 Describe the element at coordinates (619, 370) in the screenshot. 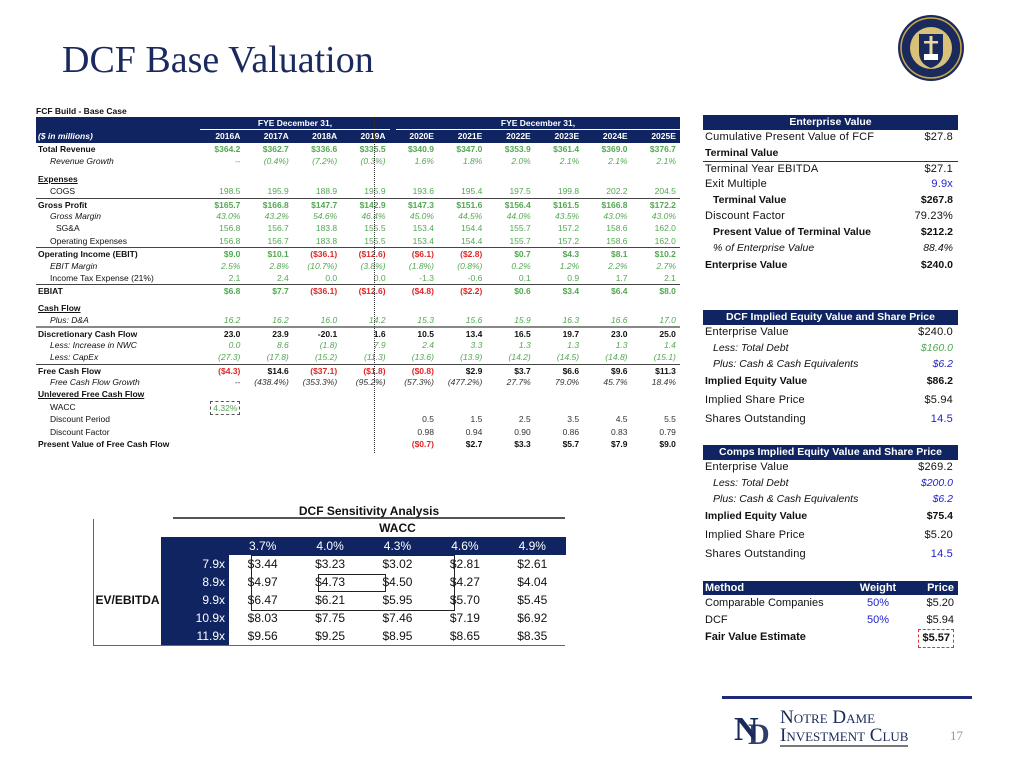

I see `cell-value: $9.6` at that location.